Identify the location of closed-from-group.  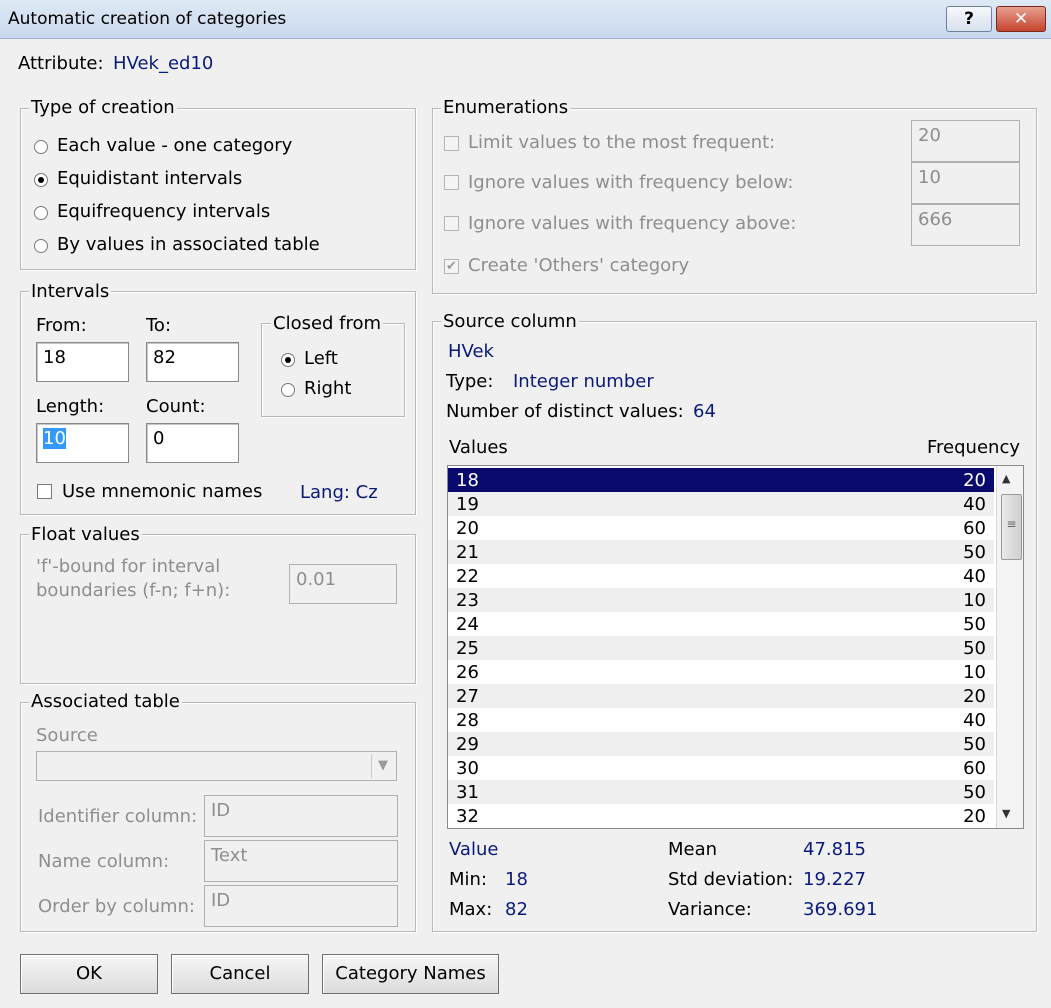
(333, 370).